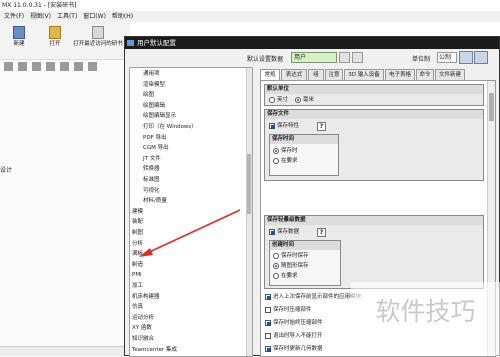  Describe the element at coordinates (22, 66) in the screenshot. I see `select-icon` at that location.